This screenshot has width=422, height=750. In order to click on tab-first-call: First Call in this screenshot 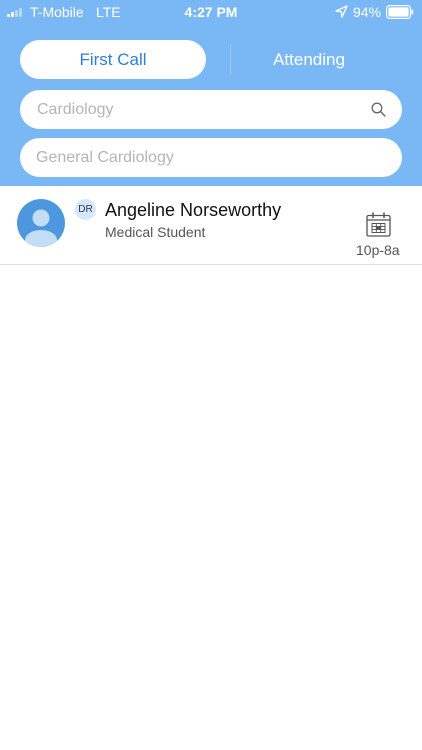, I will do `click(113, 59)`.